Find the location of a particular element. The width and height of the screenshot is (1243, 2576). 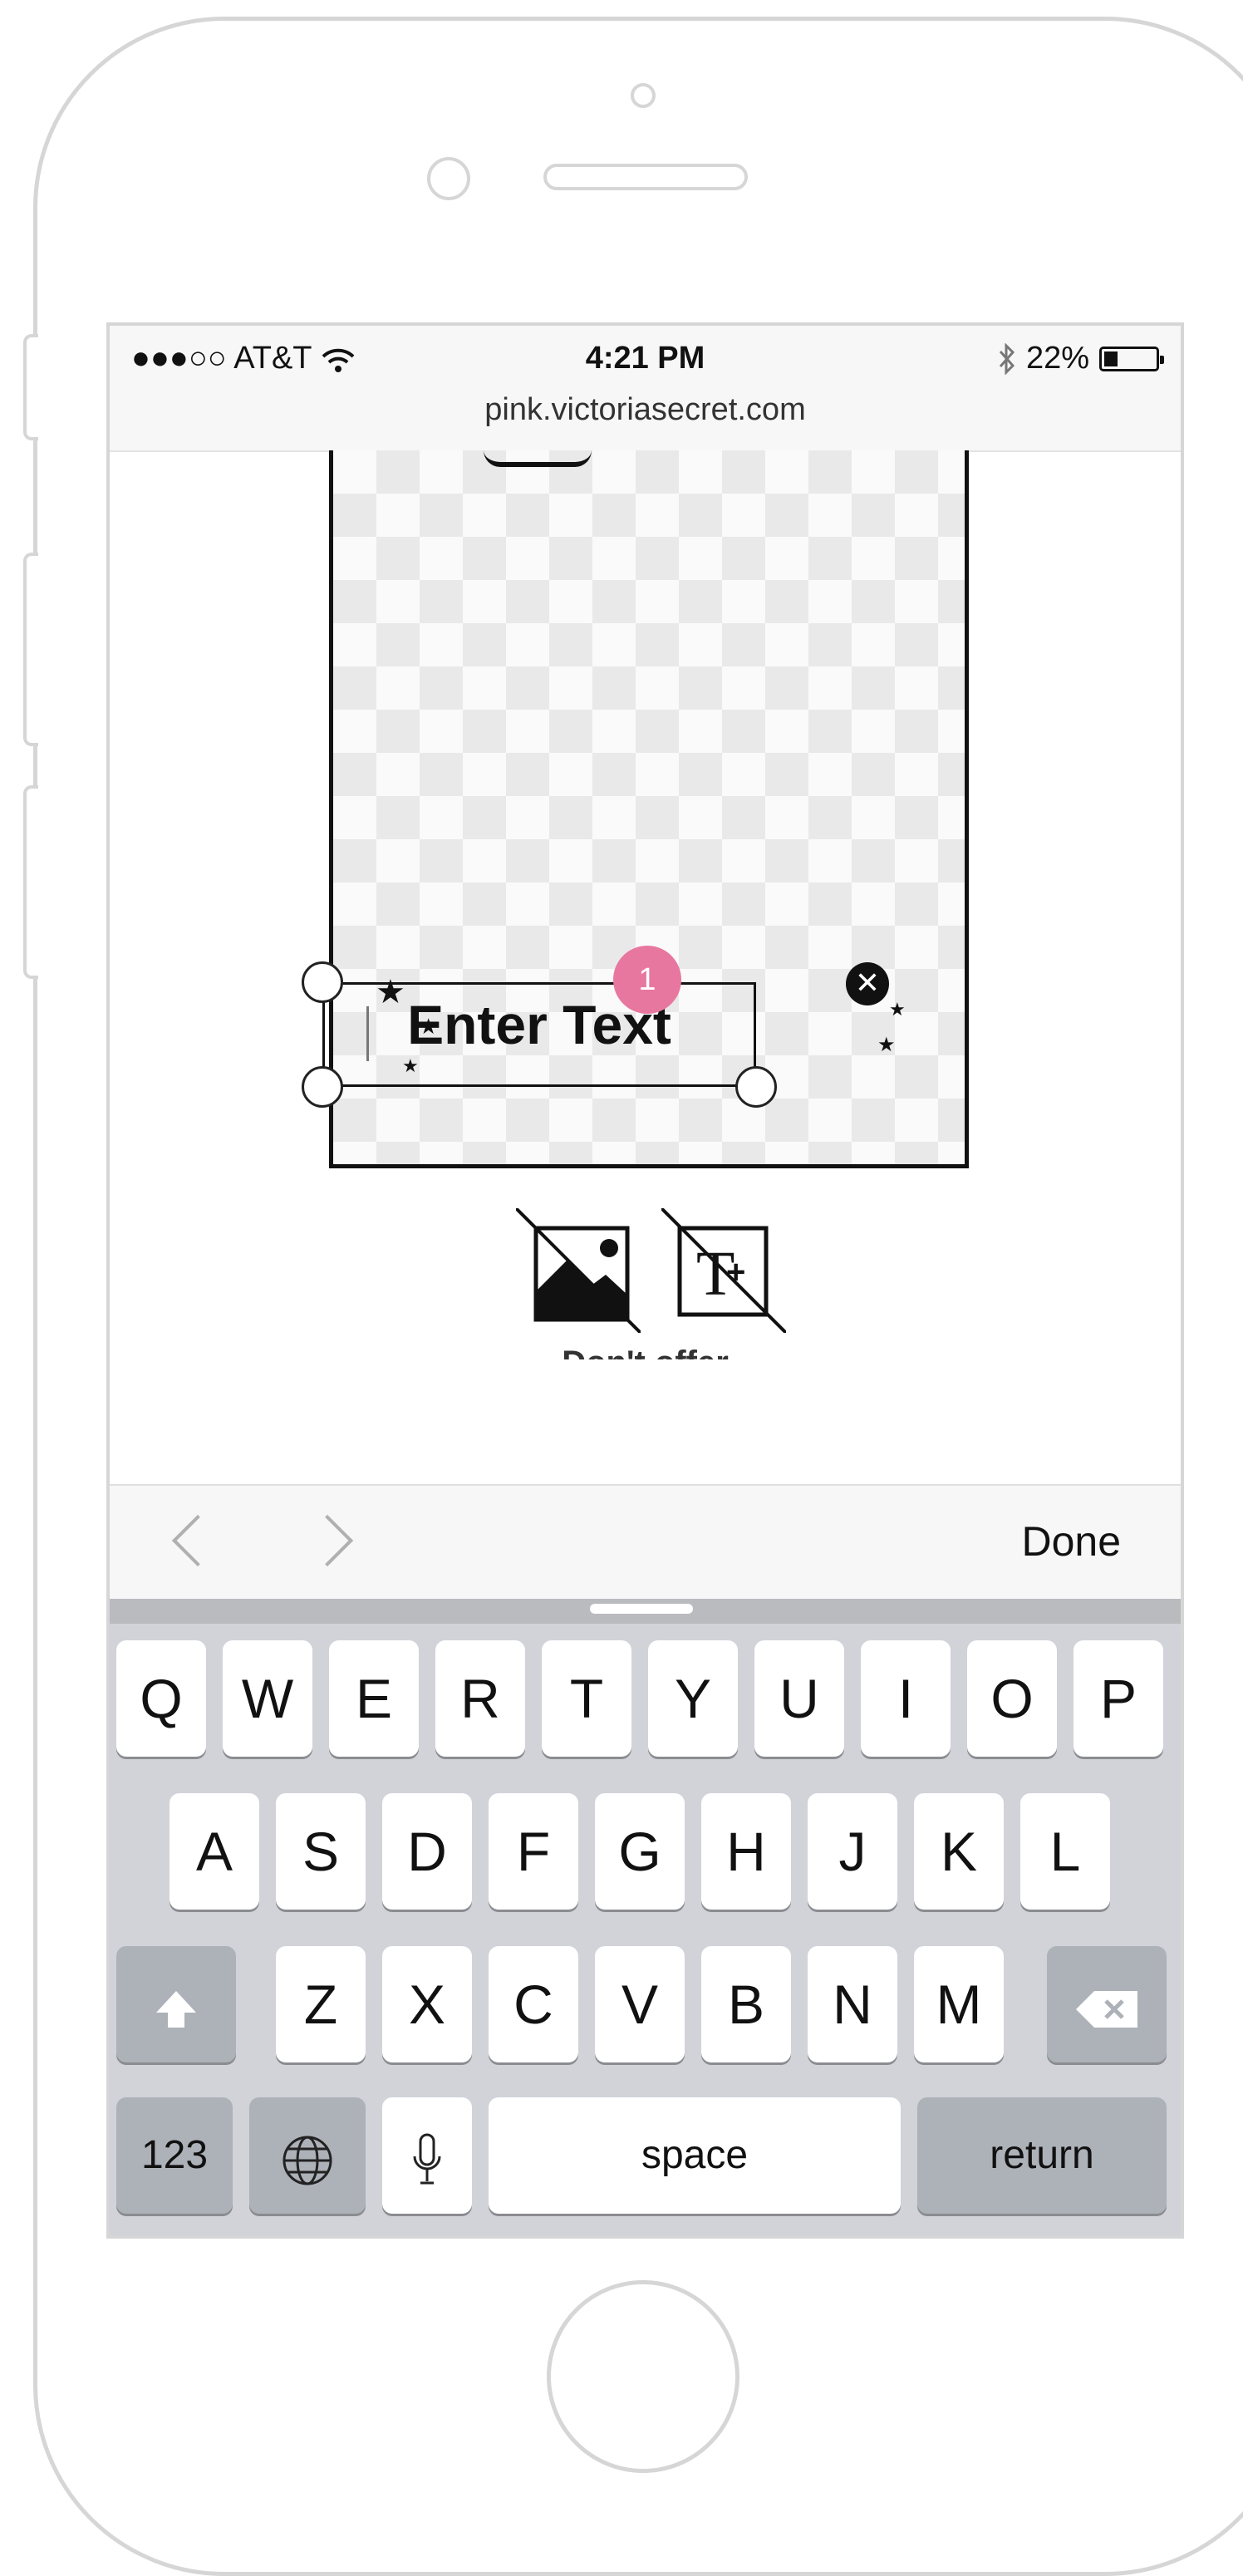

key-d: D is located at coordinates (427, 1851).